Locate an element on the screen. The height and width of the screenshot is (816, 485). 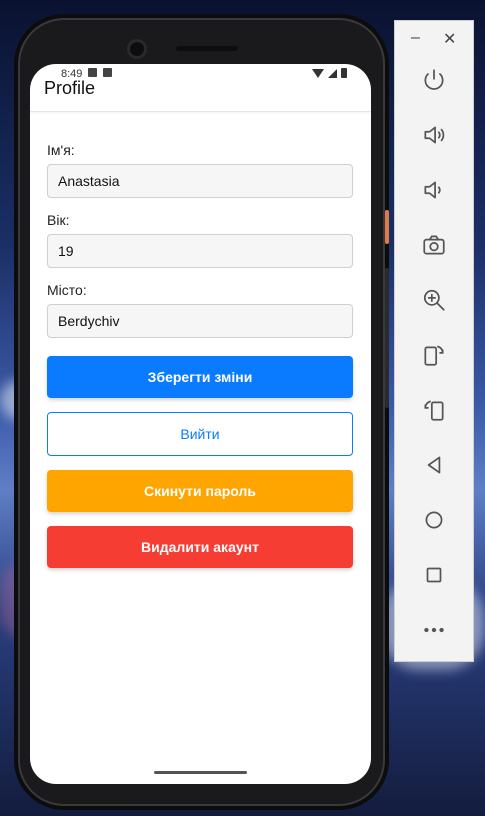
front-camera is located at coordinates (137, 49).